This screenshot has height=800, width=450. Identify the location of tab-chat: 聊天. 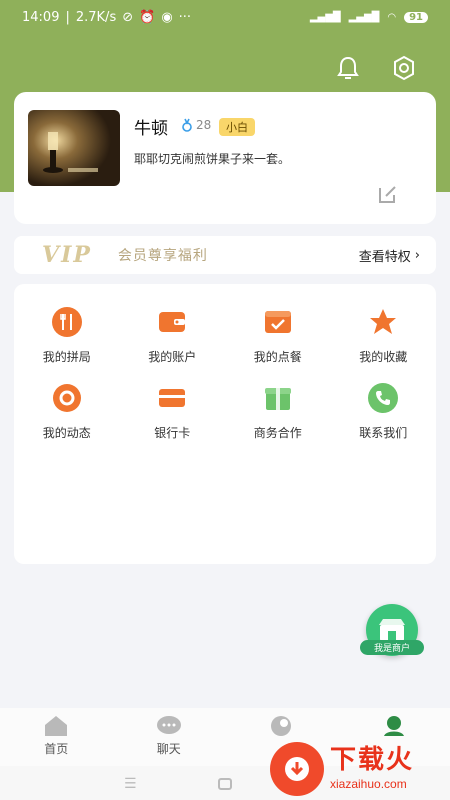
(169, 737).